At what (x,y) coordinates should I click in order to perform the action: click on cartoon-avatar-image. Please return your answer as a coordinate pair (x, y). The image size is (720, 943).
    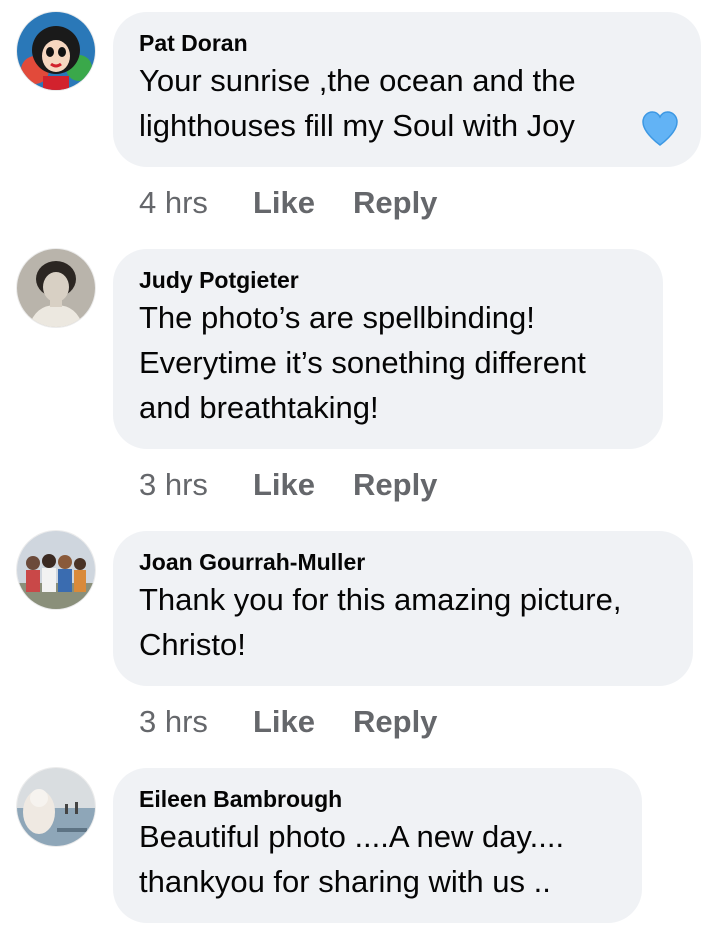
    Looking at the image, I should click on (56, 51).